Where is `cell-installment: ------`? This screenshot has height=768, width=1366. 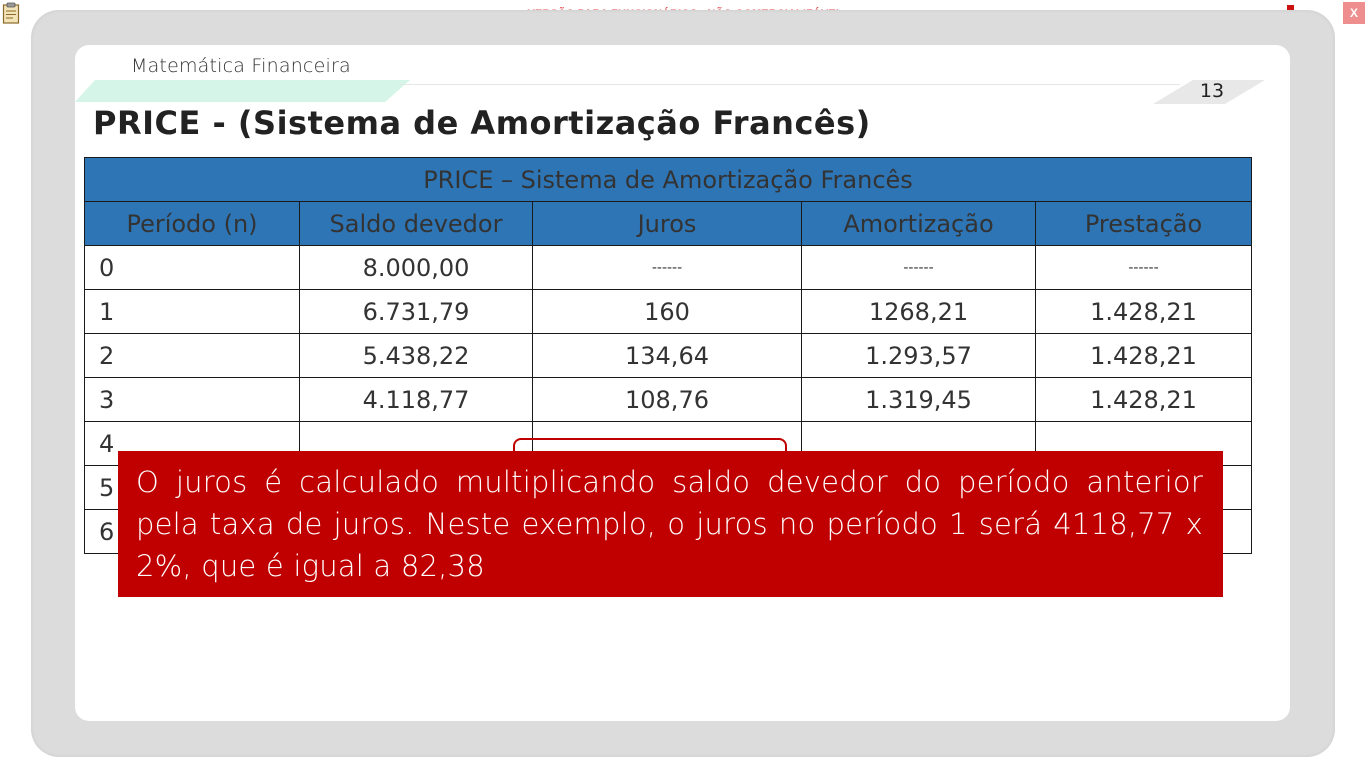
cell-installment: ------ is located at coordinates (1143, 267).